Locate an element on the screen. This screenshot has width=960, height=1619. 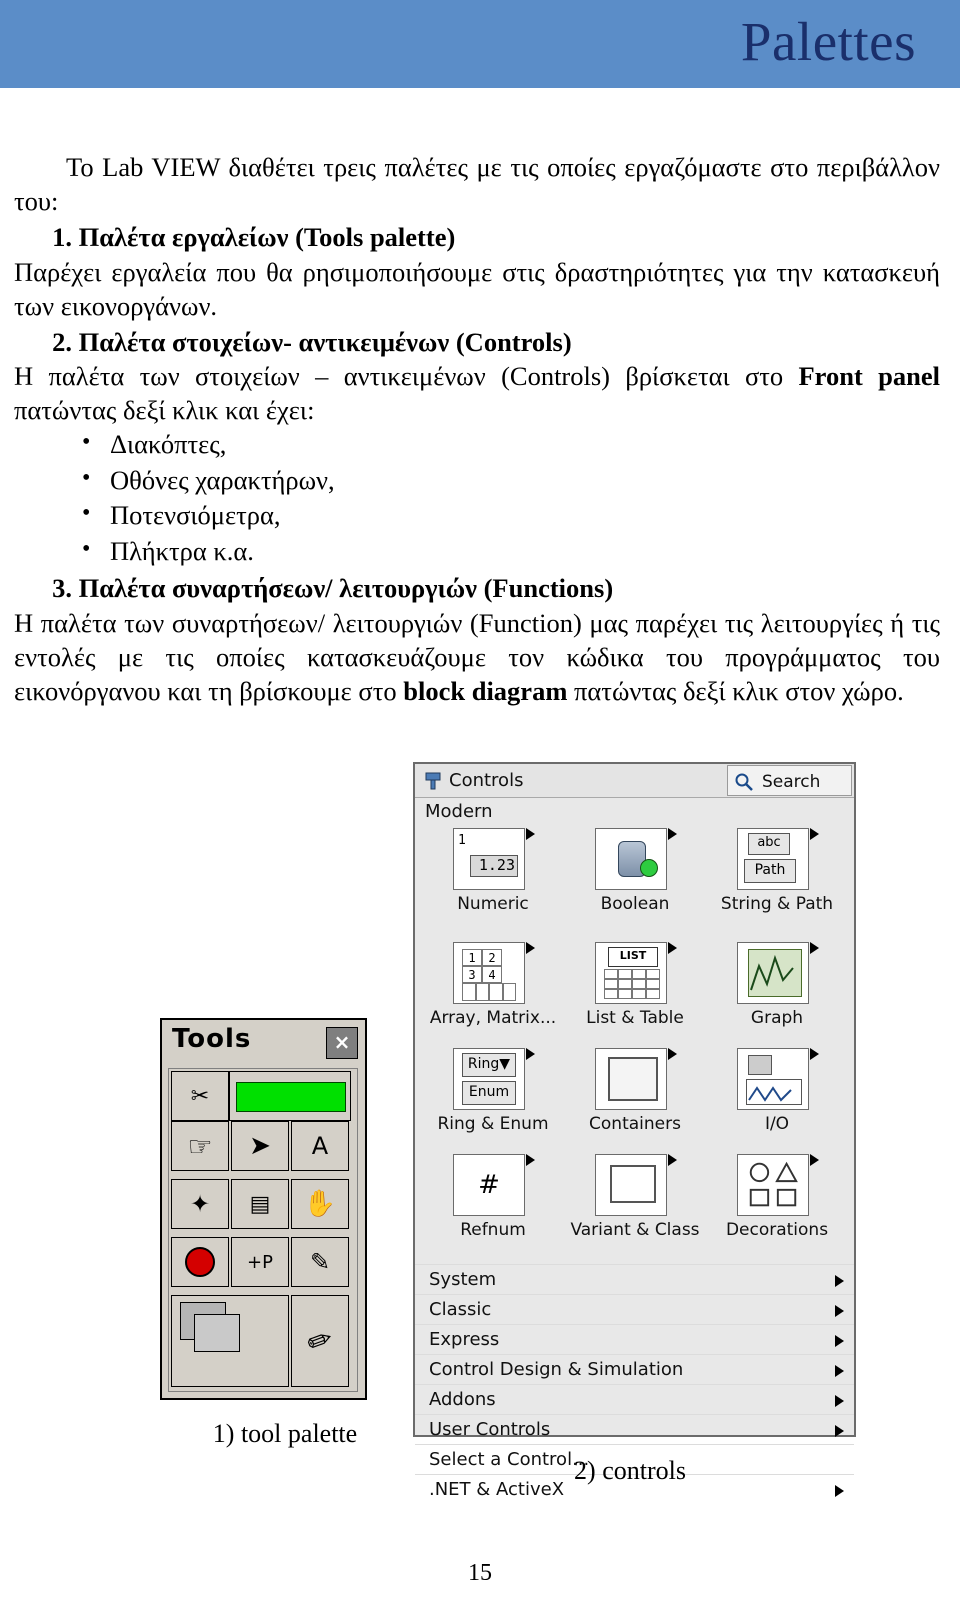
eyedropper-icon: ✎ is located at coordinates (320, 1262).